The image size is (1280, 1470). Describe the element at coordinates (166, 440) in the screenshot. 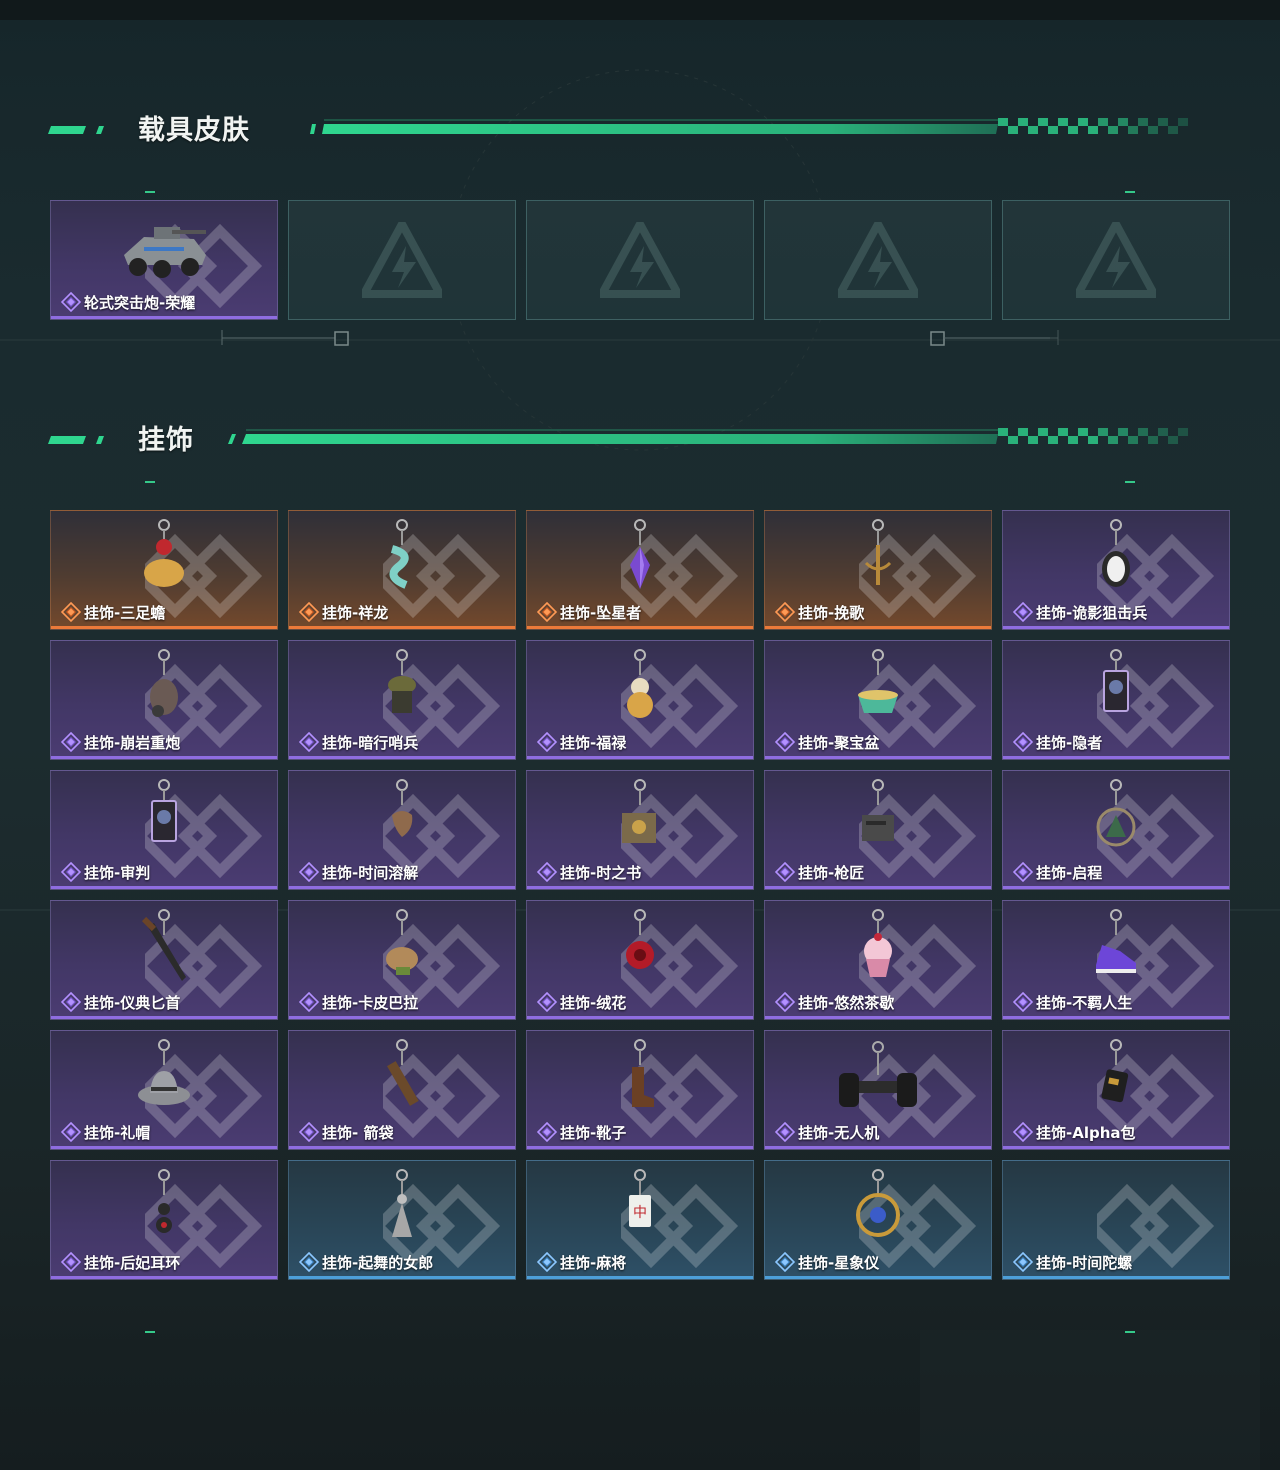

I see `section-title-charms: 挂饰` at that location.